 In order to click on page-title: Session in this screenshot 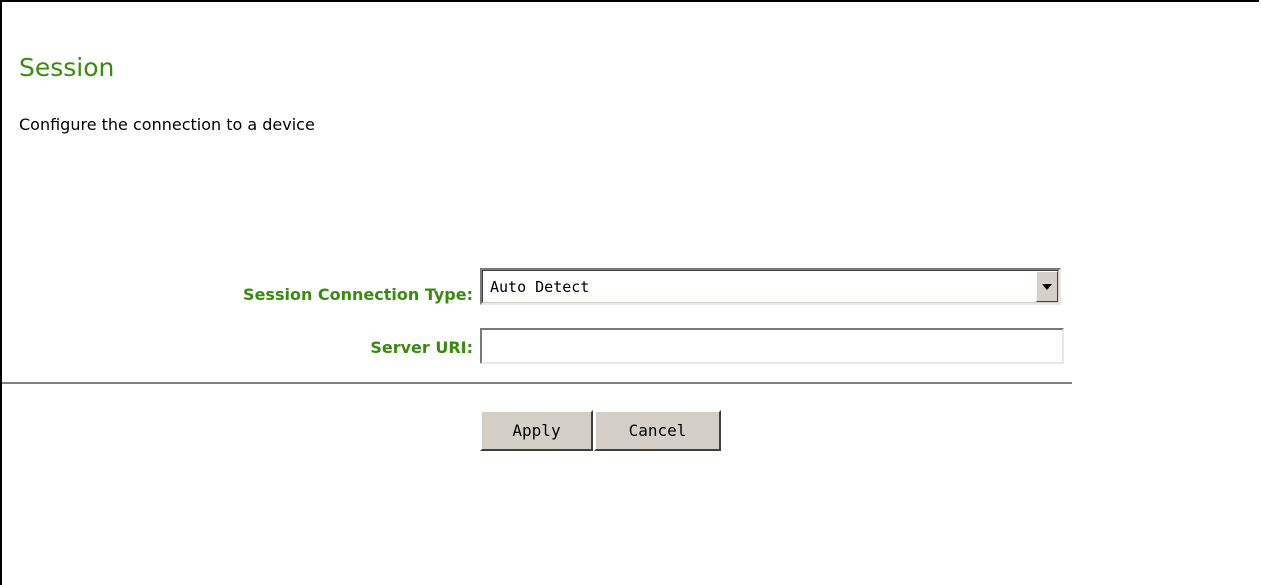, I will do `click(67, 67)`.